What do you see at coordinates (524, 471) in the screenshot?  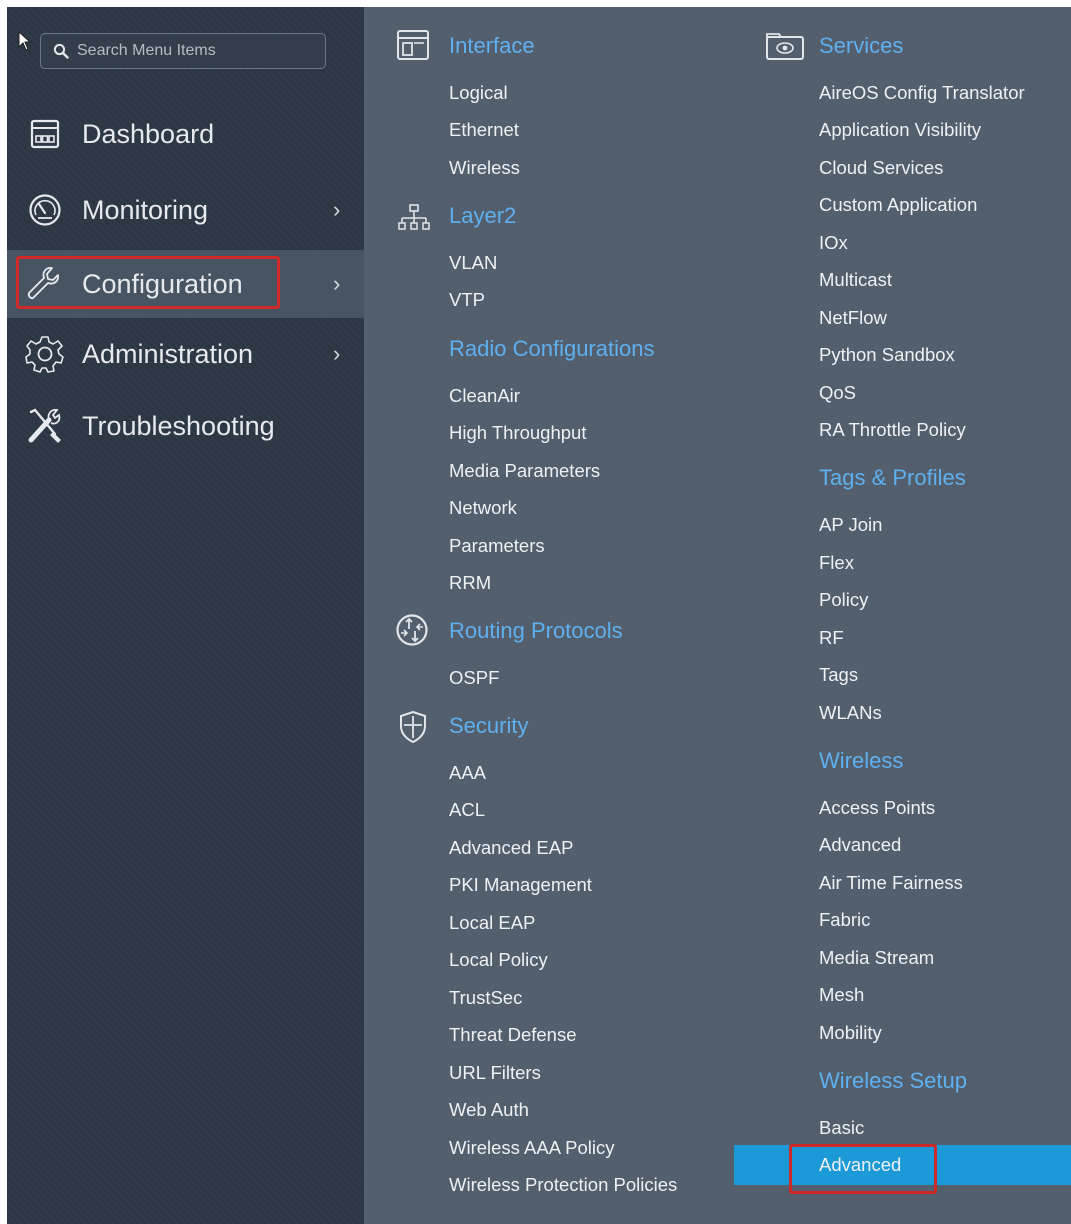 I see `menu-item-media-parameters: Media Parameters` at bounding box center [524, 471].